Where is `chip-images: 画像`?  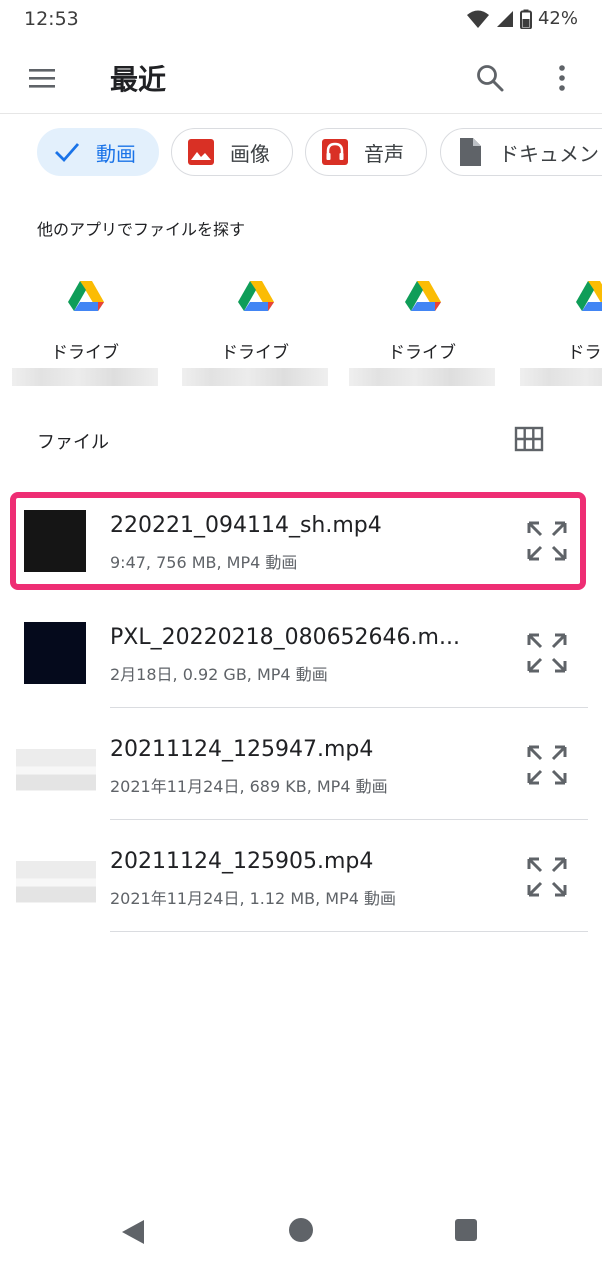
chip-images: 画像 is located at coordinates (232, 152).